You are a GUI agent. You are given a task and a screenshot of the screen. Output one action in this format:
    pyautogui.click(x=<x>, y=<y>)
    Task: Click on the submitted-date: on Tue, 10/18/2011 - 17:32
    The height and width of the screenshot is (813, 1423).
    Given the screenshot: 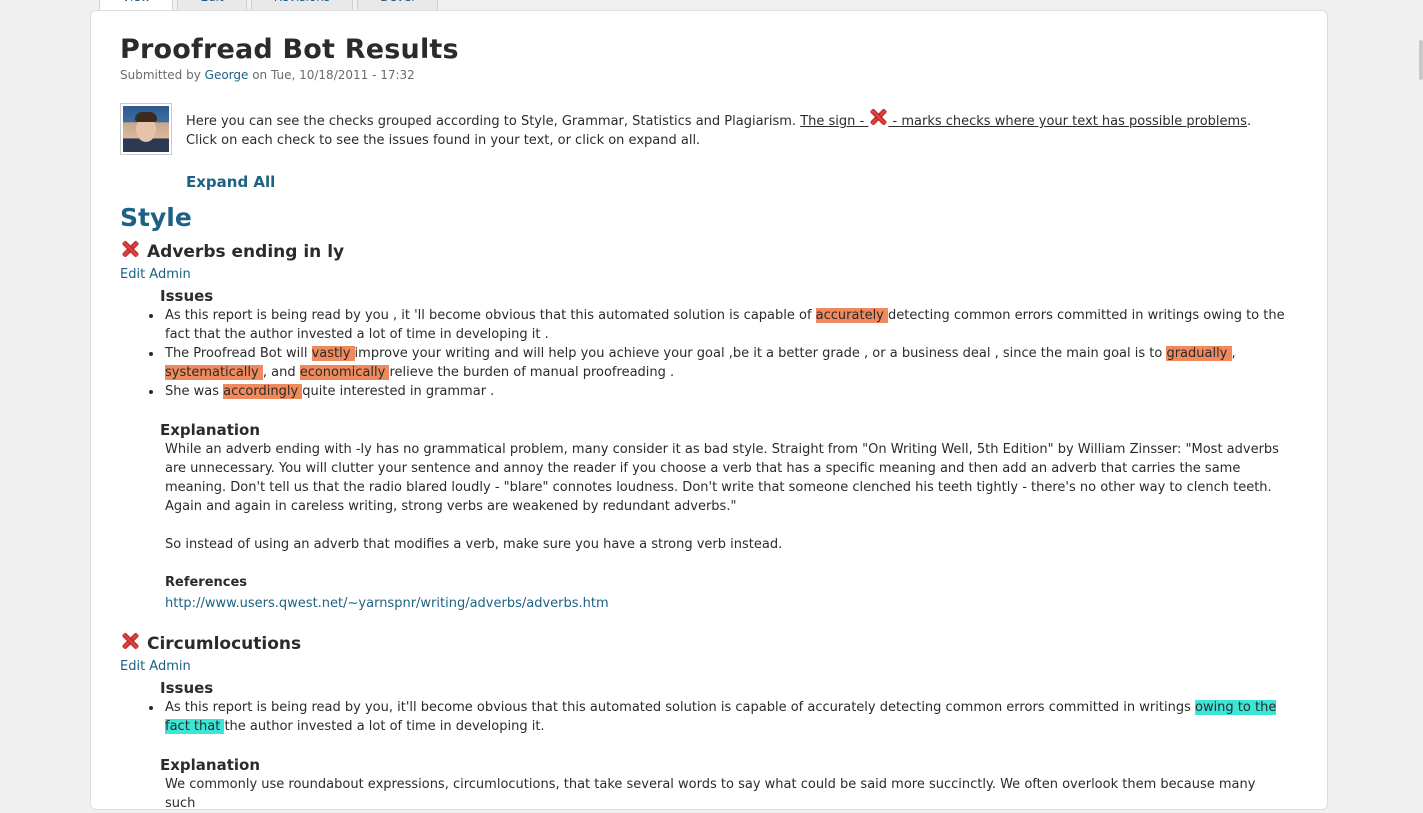 What is the action you would take?
    pyautogui.click(x=333, y=75)
    